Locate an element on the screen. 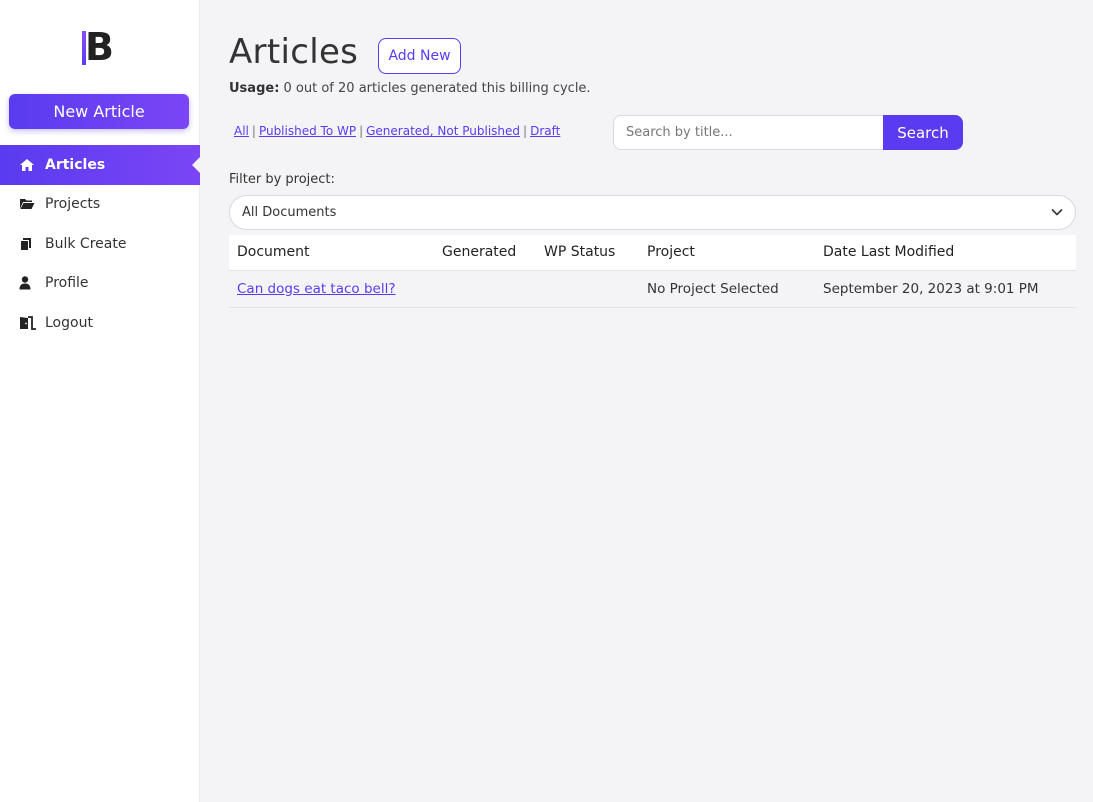 Image resolution: width=1093 pixels, height=802 pixels. search-bar: Search is located at coordinates (788, 132).